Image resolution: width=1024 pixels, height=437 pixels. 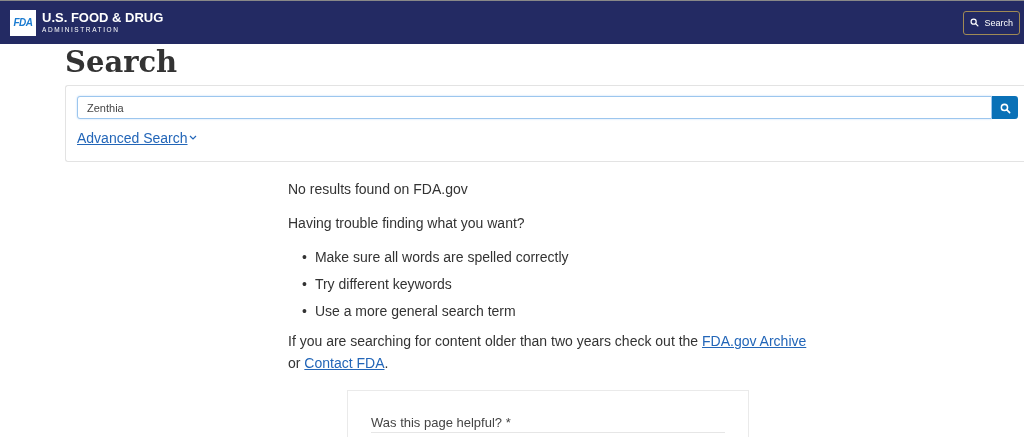 I want to click on help-heading: Having trouble finding what you want?, so click(x=407, y=223).